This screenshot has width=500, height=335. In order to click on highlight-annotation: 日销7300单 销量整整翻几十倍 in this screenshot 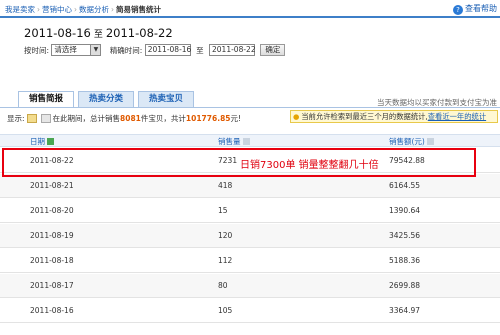, I will do `click(309, 165)`.